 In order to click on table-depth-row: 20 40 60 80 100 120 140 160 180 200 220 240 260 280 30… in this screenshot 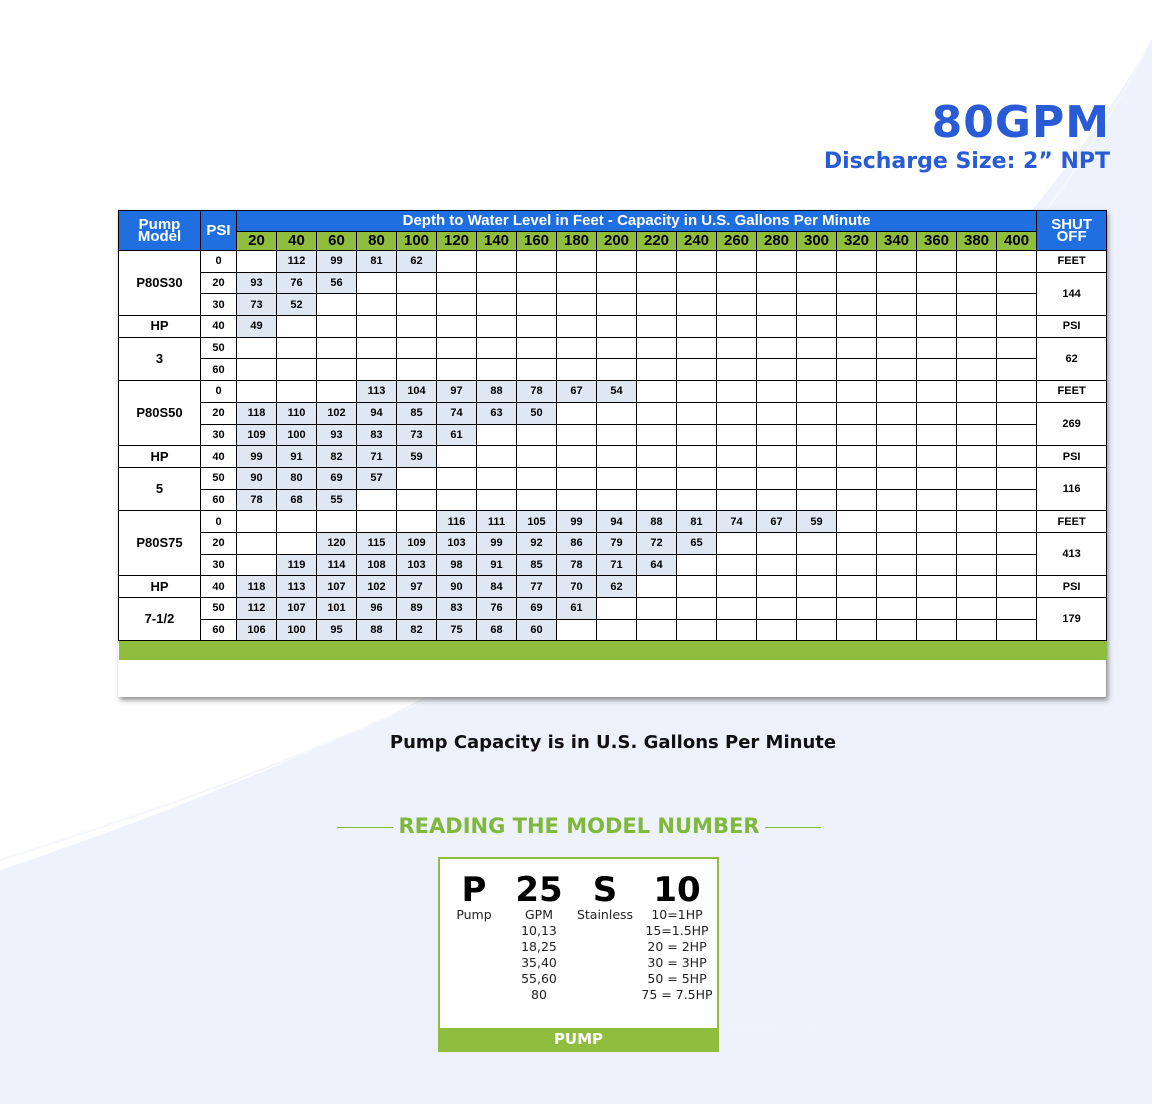, I will do `click(613, 241)`.